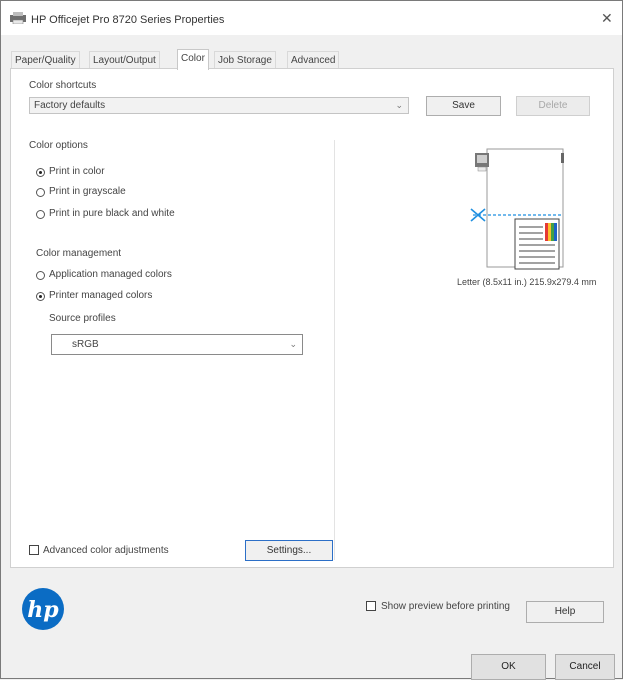  Describe the element at coordinates (193, 59) in the screenshot. I see `tab-color: Color` at that location.